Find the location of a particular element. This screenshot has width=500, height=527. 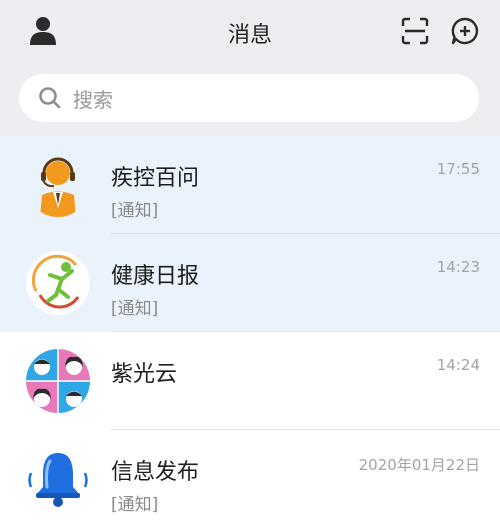

search-input: 搜索 is located at coordinates (249, 98).